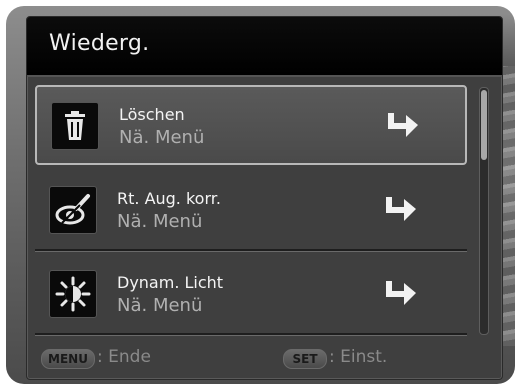  Describe the element at coordinates (99, 43) in the screenshot. I see `menu-title: Wiederg.` at that location.